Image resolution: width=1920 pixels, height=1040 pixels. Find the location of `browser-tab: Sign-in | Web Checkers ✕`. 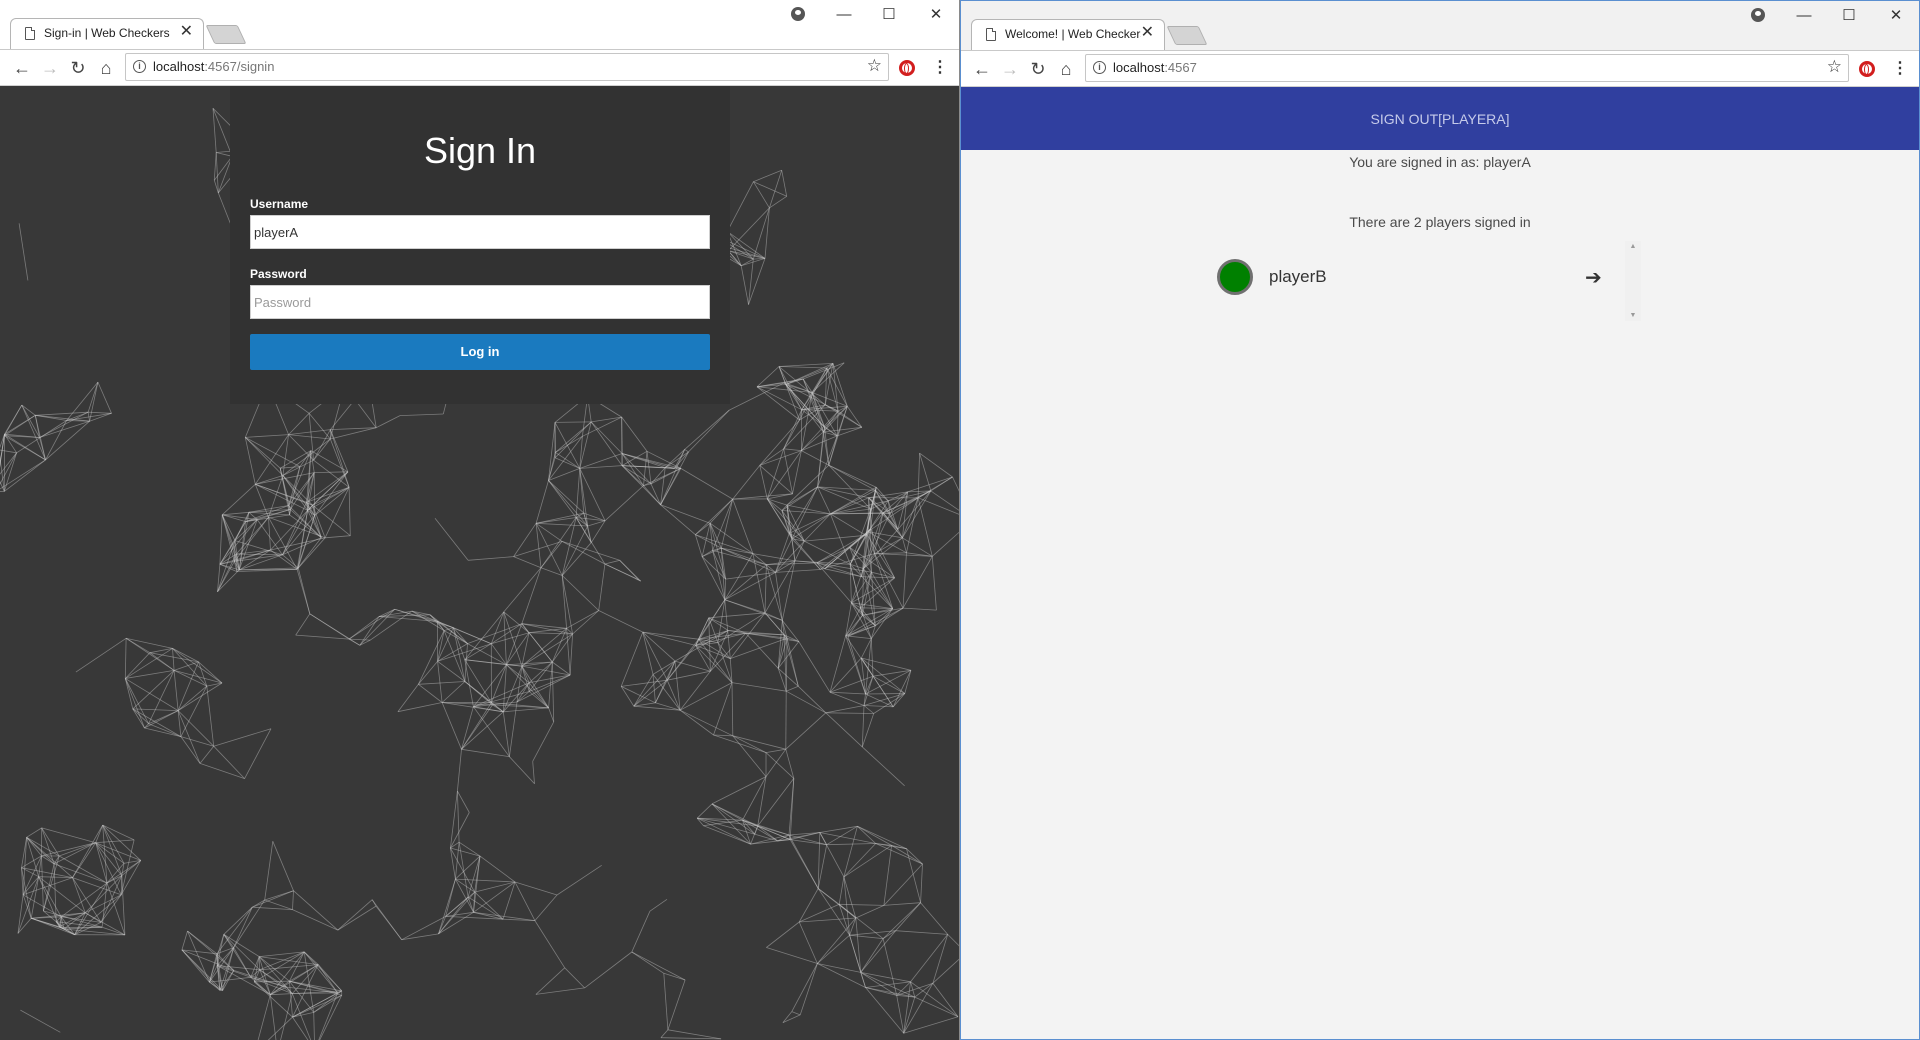

browser-tab: Sign-in | Web Checkers ✕ is located at coordinates (107, 33).